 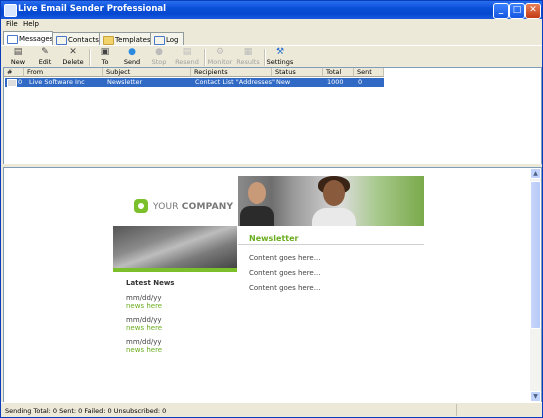 I want to click on column-header-number: #, so click(x=14, y=72).